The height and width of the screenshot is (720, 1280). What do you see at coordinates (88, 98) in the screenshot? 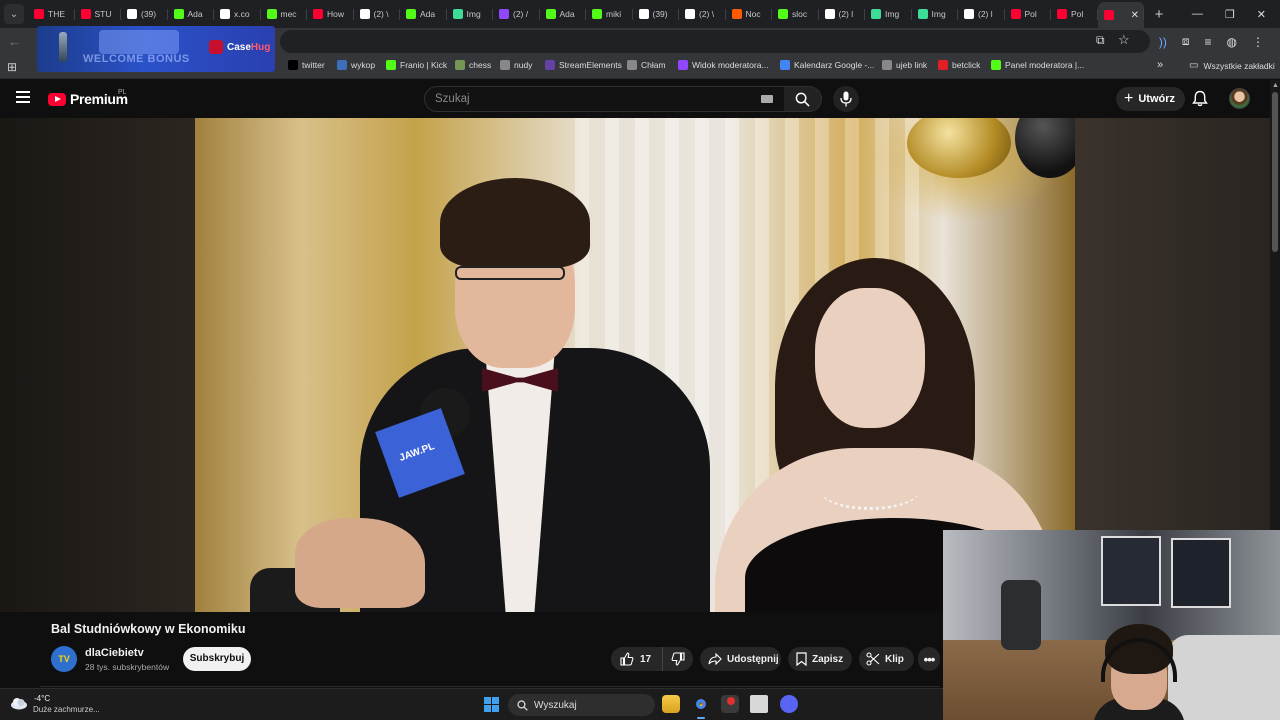
I see `youtube-premium-logo: Premium PL` at bounding box center [88, 98].